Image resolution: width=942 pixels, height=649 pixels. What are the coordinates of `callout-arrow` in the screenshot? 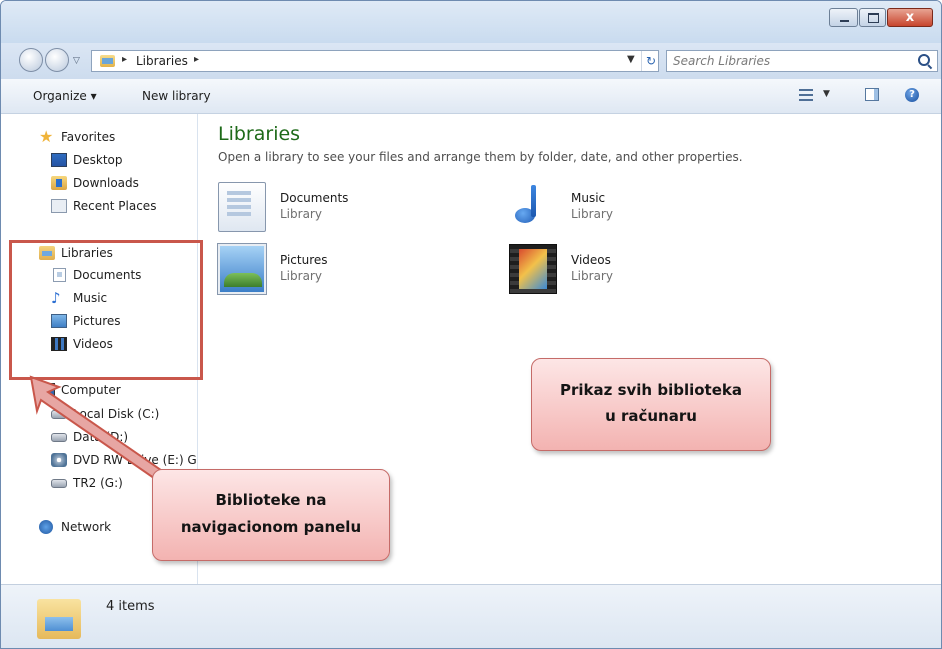 It's located at (101, 431).